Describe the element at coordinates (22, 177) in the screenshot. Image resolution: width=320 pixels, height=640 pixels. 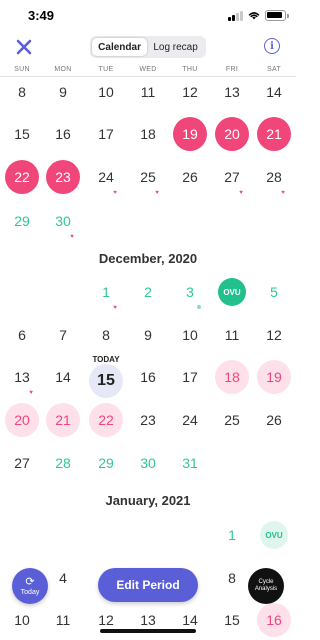
I see `calendar-day-period: 22` at that location.